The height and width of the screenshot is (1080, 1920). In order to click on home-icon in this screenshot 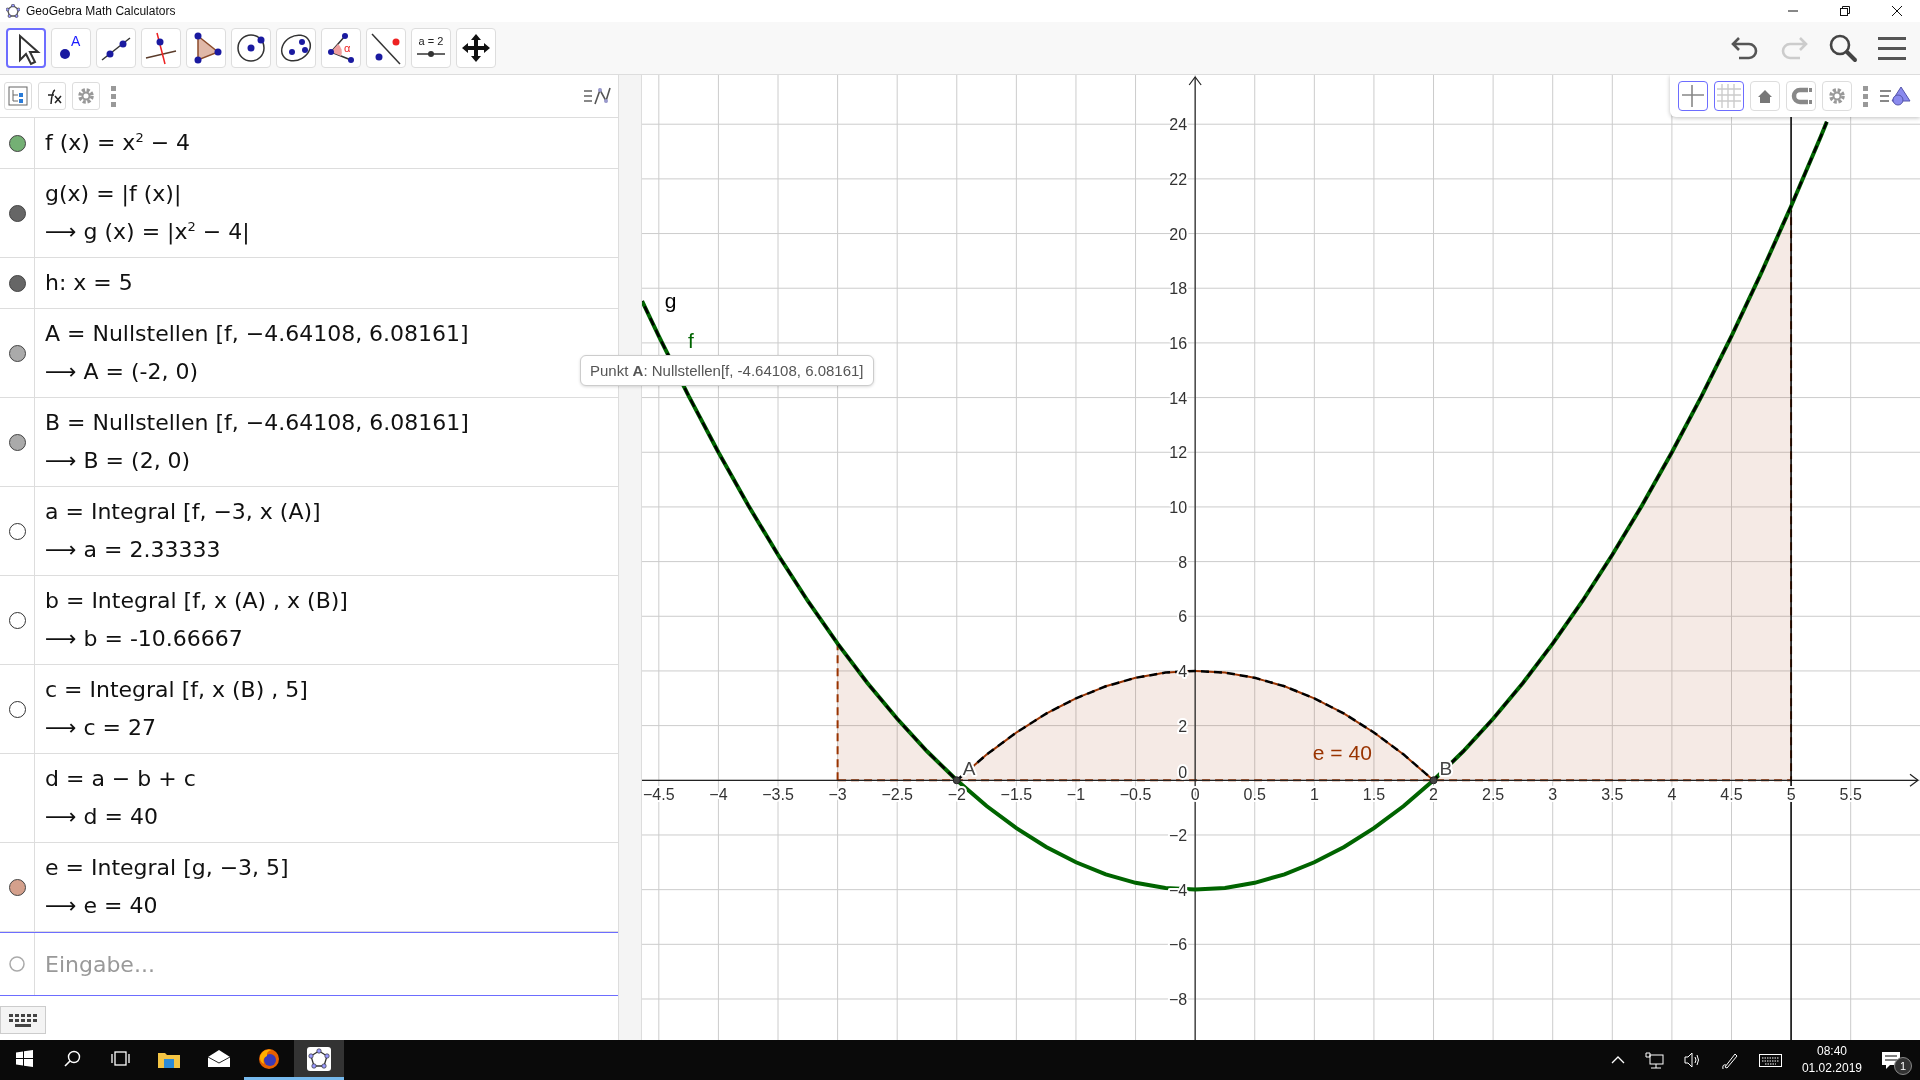, I will do `click(1765, 96)`.